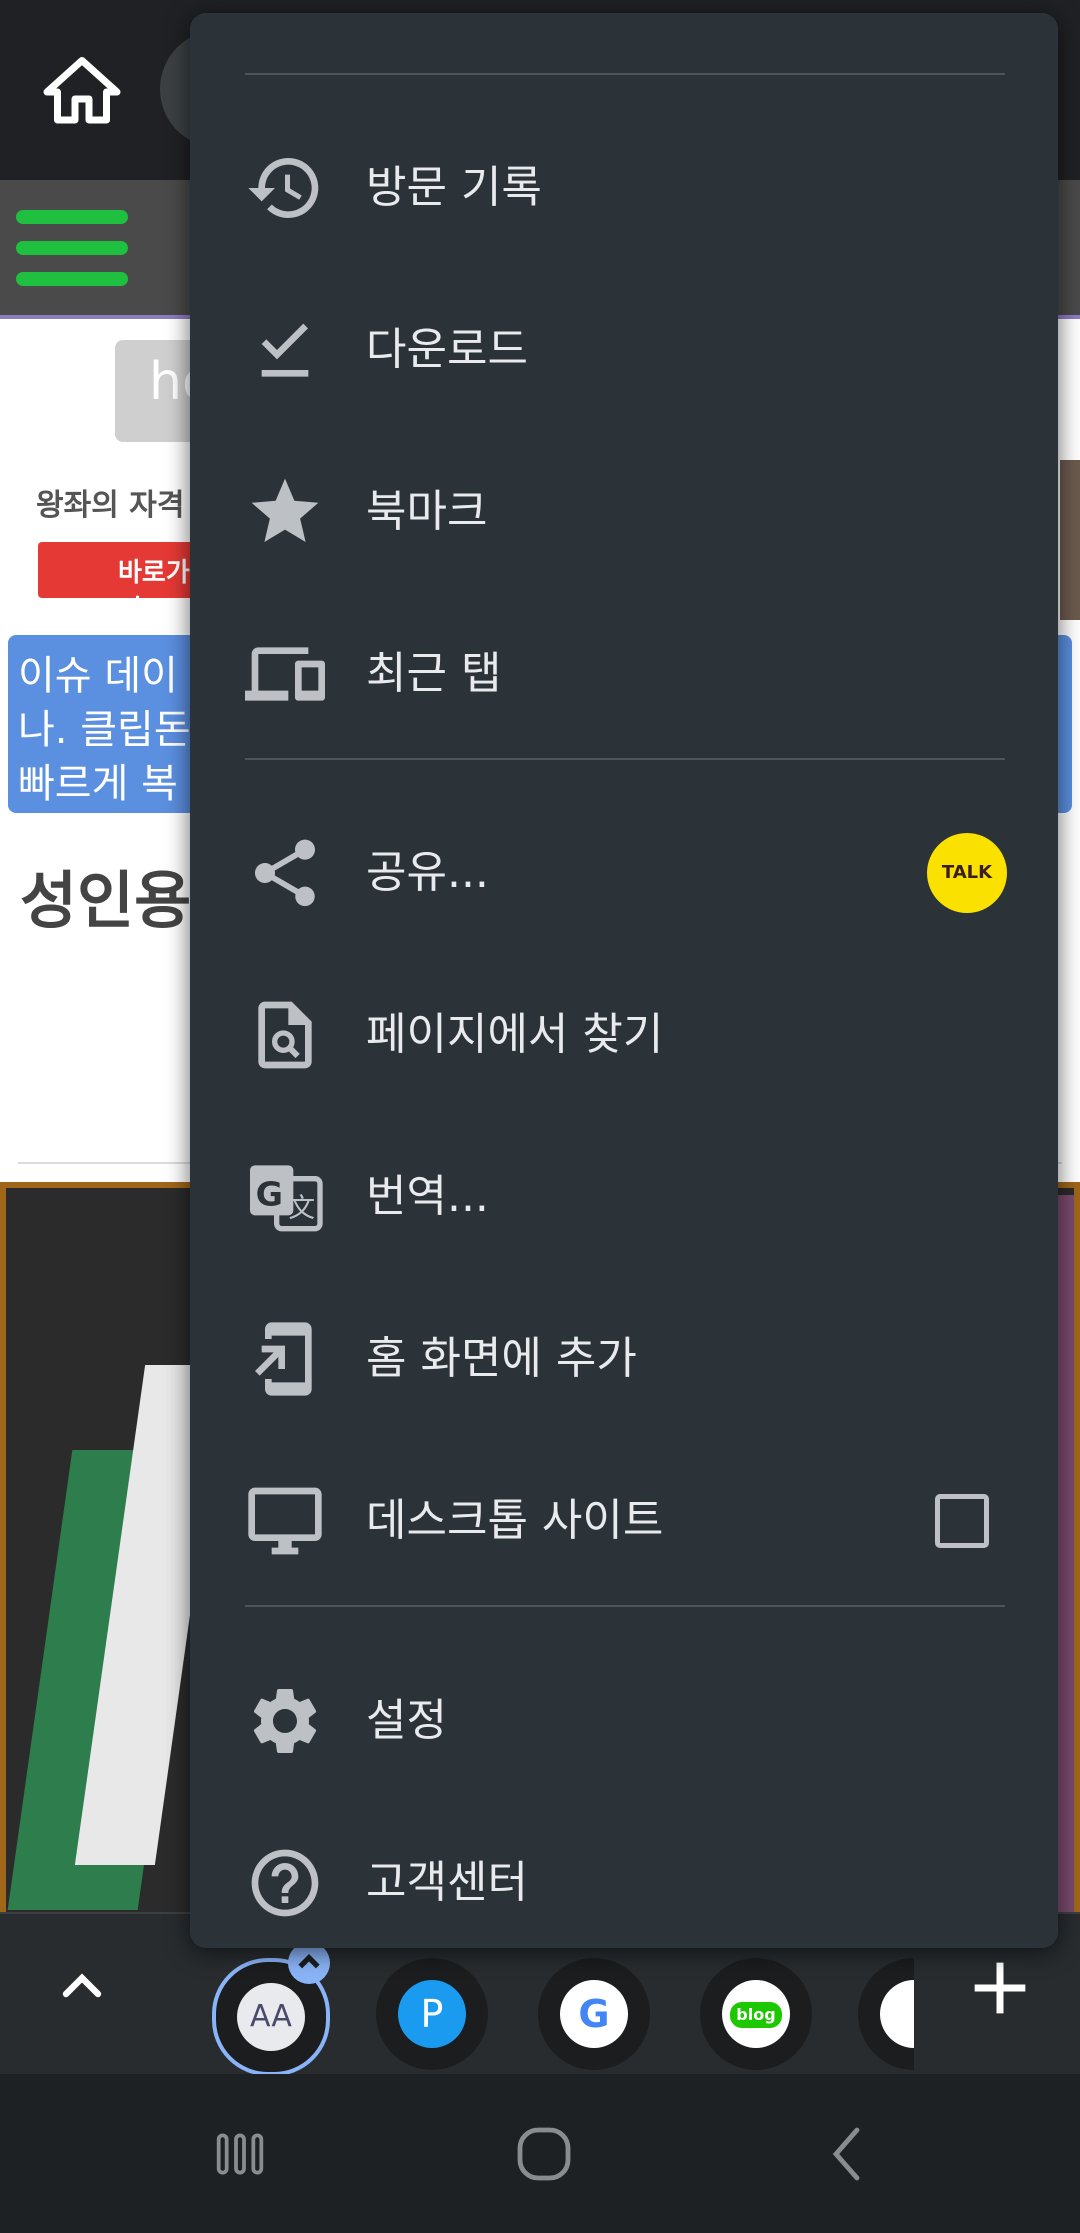 The width and height of the screenshot is (1080, 2233). Describe the element at coordinates (624, 674) in the screenshot. I see `menu-item-recent-tabs: 최근 탭` at that location.